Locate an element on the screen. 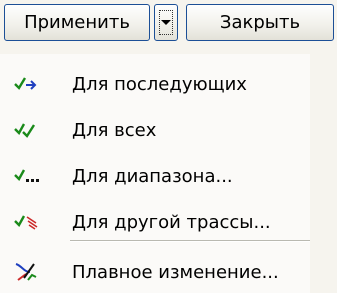 The height and width of the screenshot is (293, 337). check-arrow-icon is located at coordinates (25, 83).